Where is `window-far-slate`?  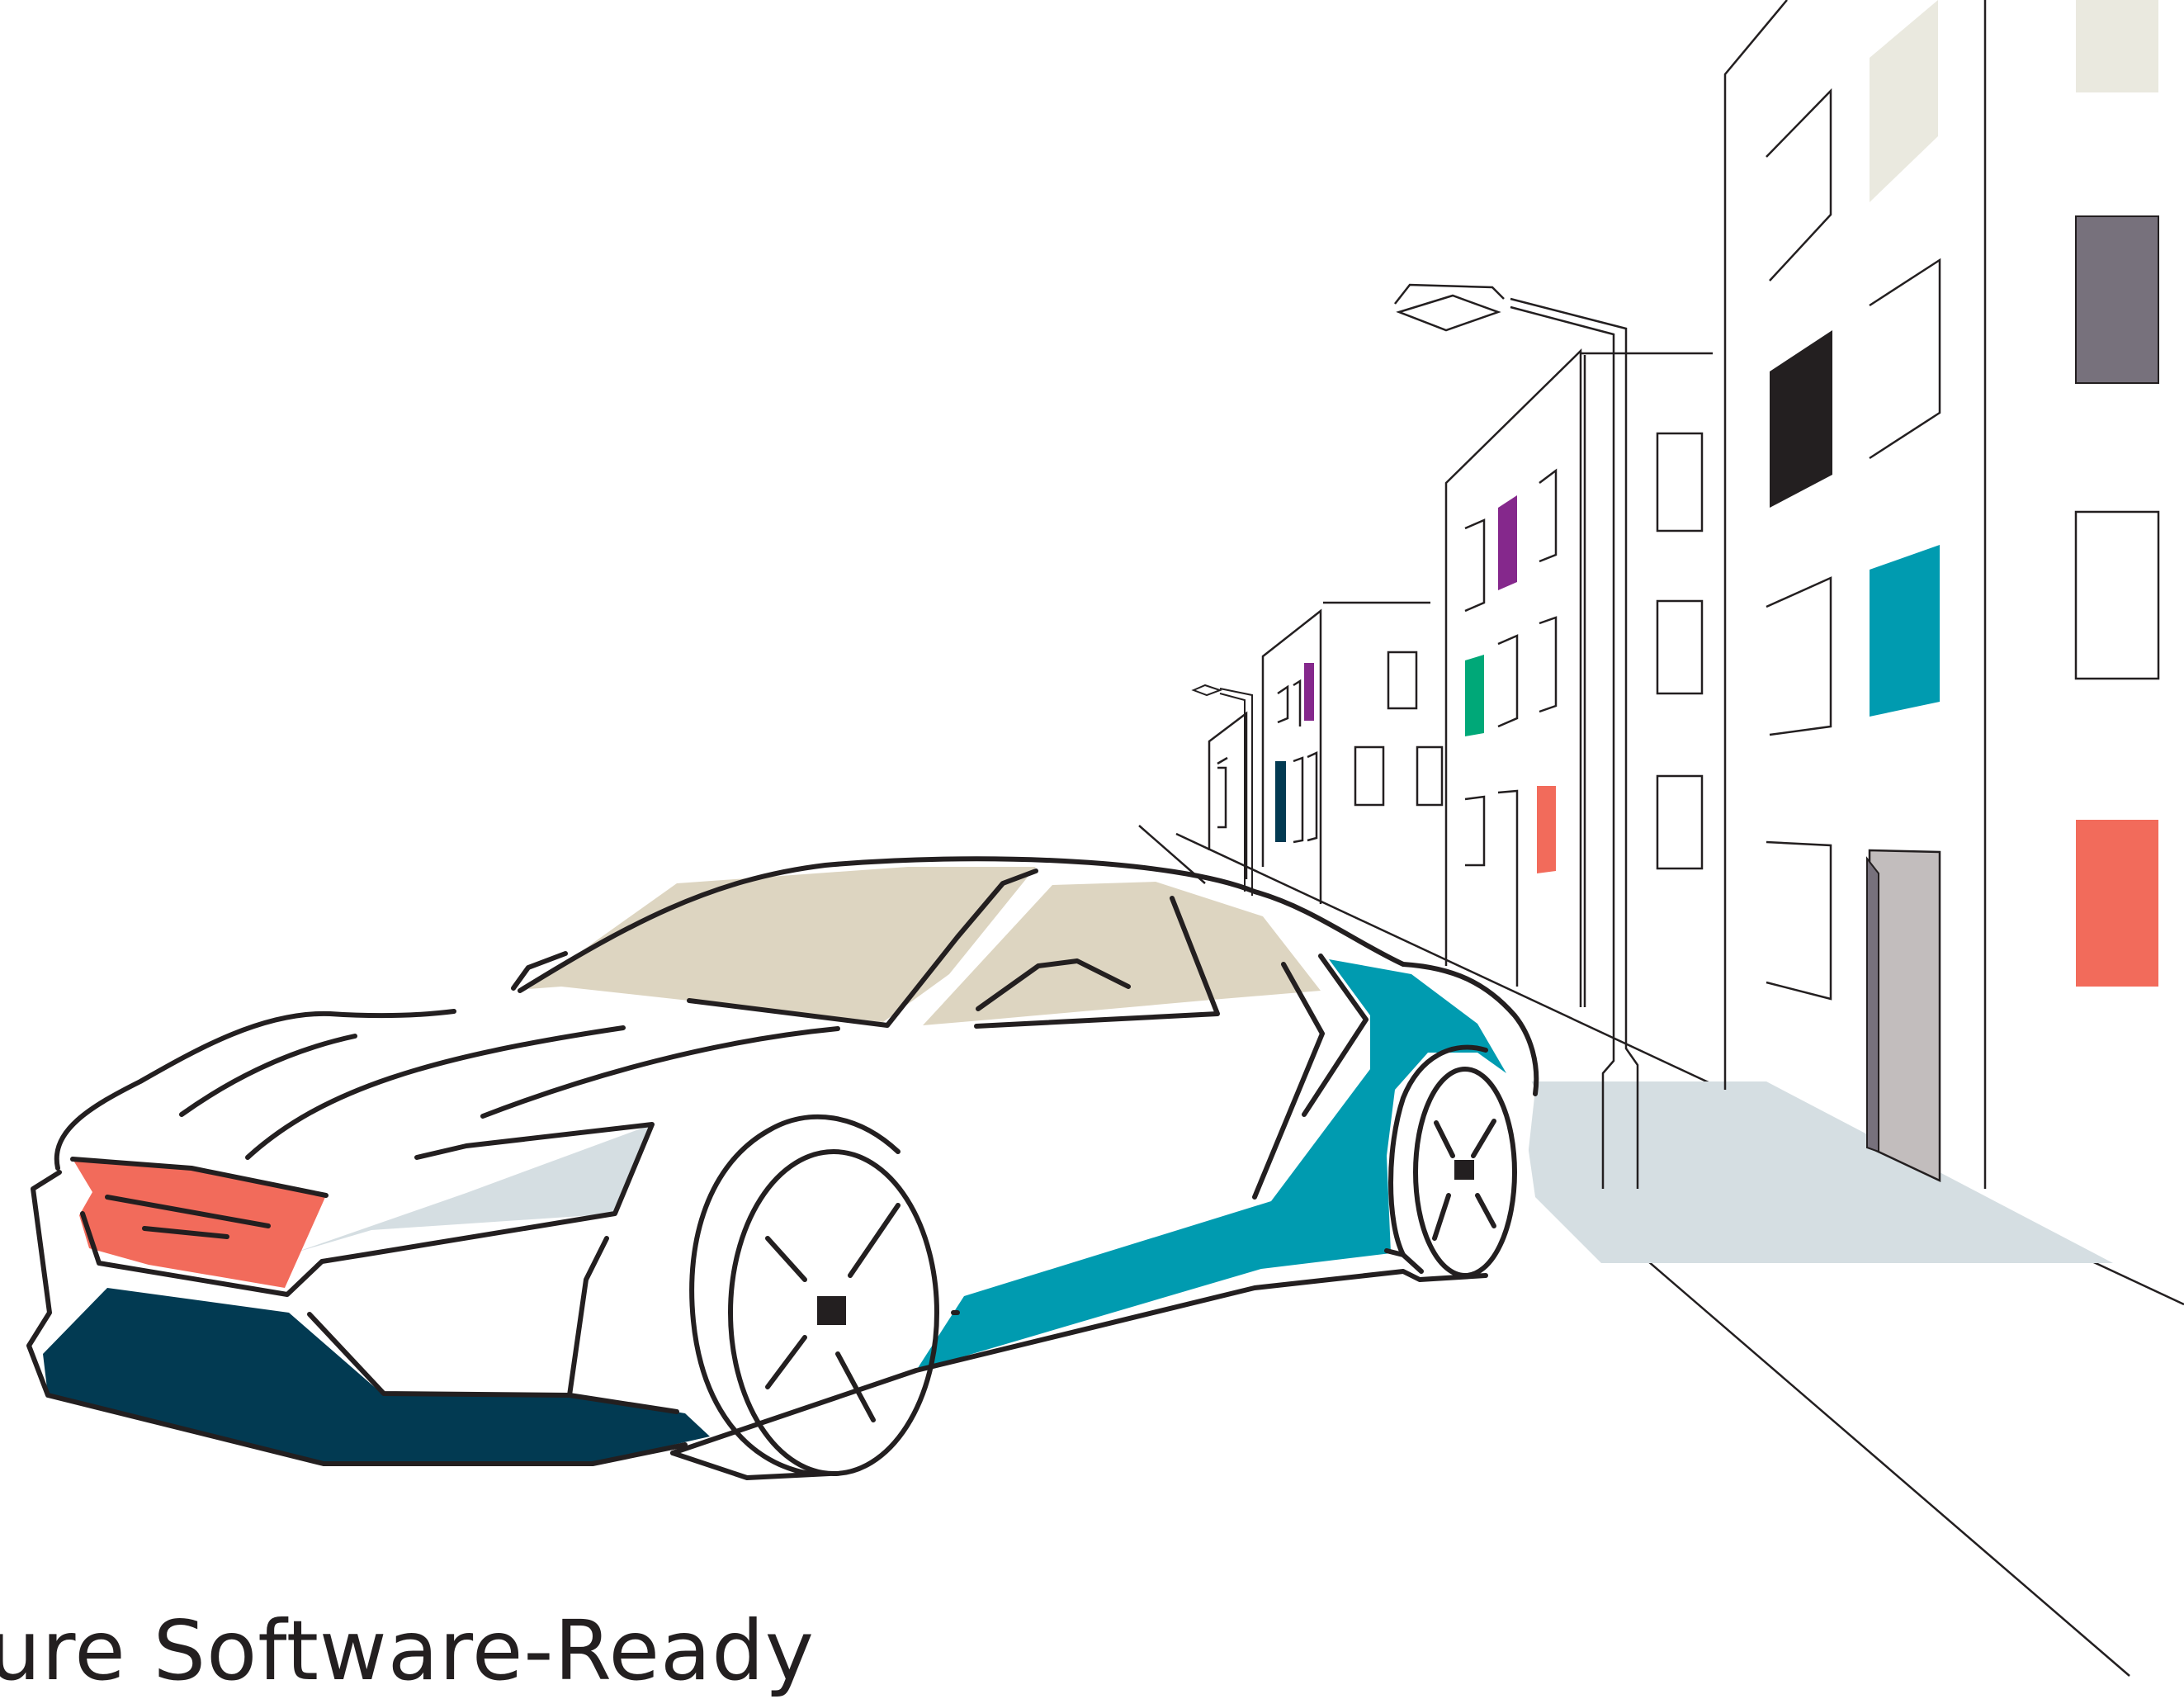 window-far-slate is located at coordinates (2117, 299).